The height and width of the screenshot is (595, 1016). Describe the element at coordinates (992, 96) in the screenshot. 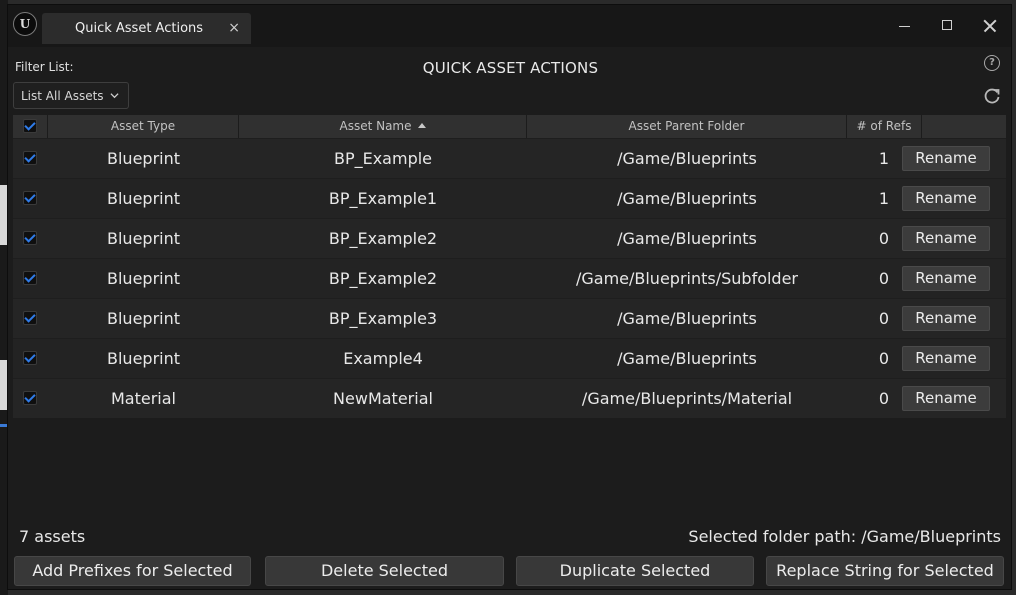

I see `refresh-icon` at that location.